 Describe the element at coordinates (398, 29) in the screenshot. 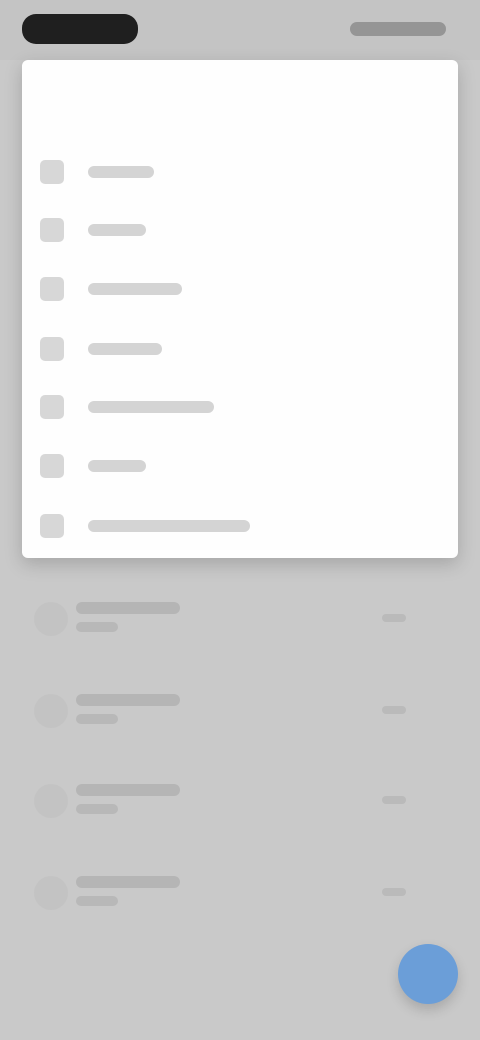

I see `status-icons` at that location.